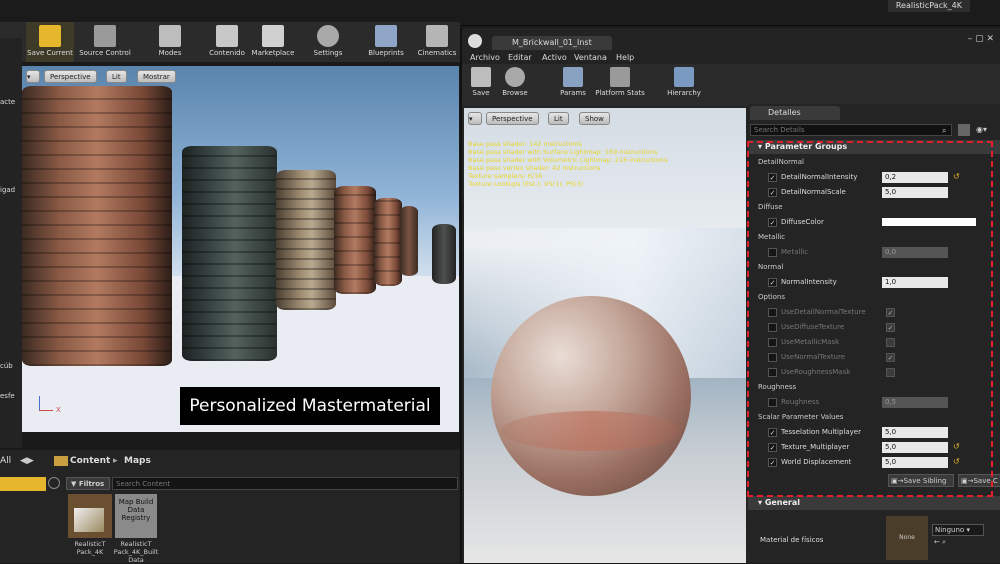 This screenshot has height=564, width=1000. I want to click on param-value-input: 1,0, so click(915, 282).